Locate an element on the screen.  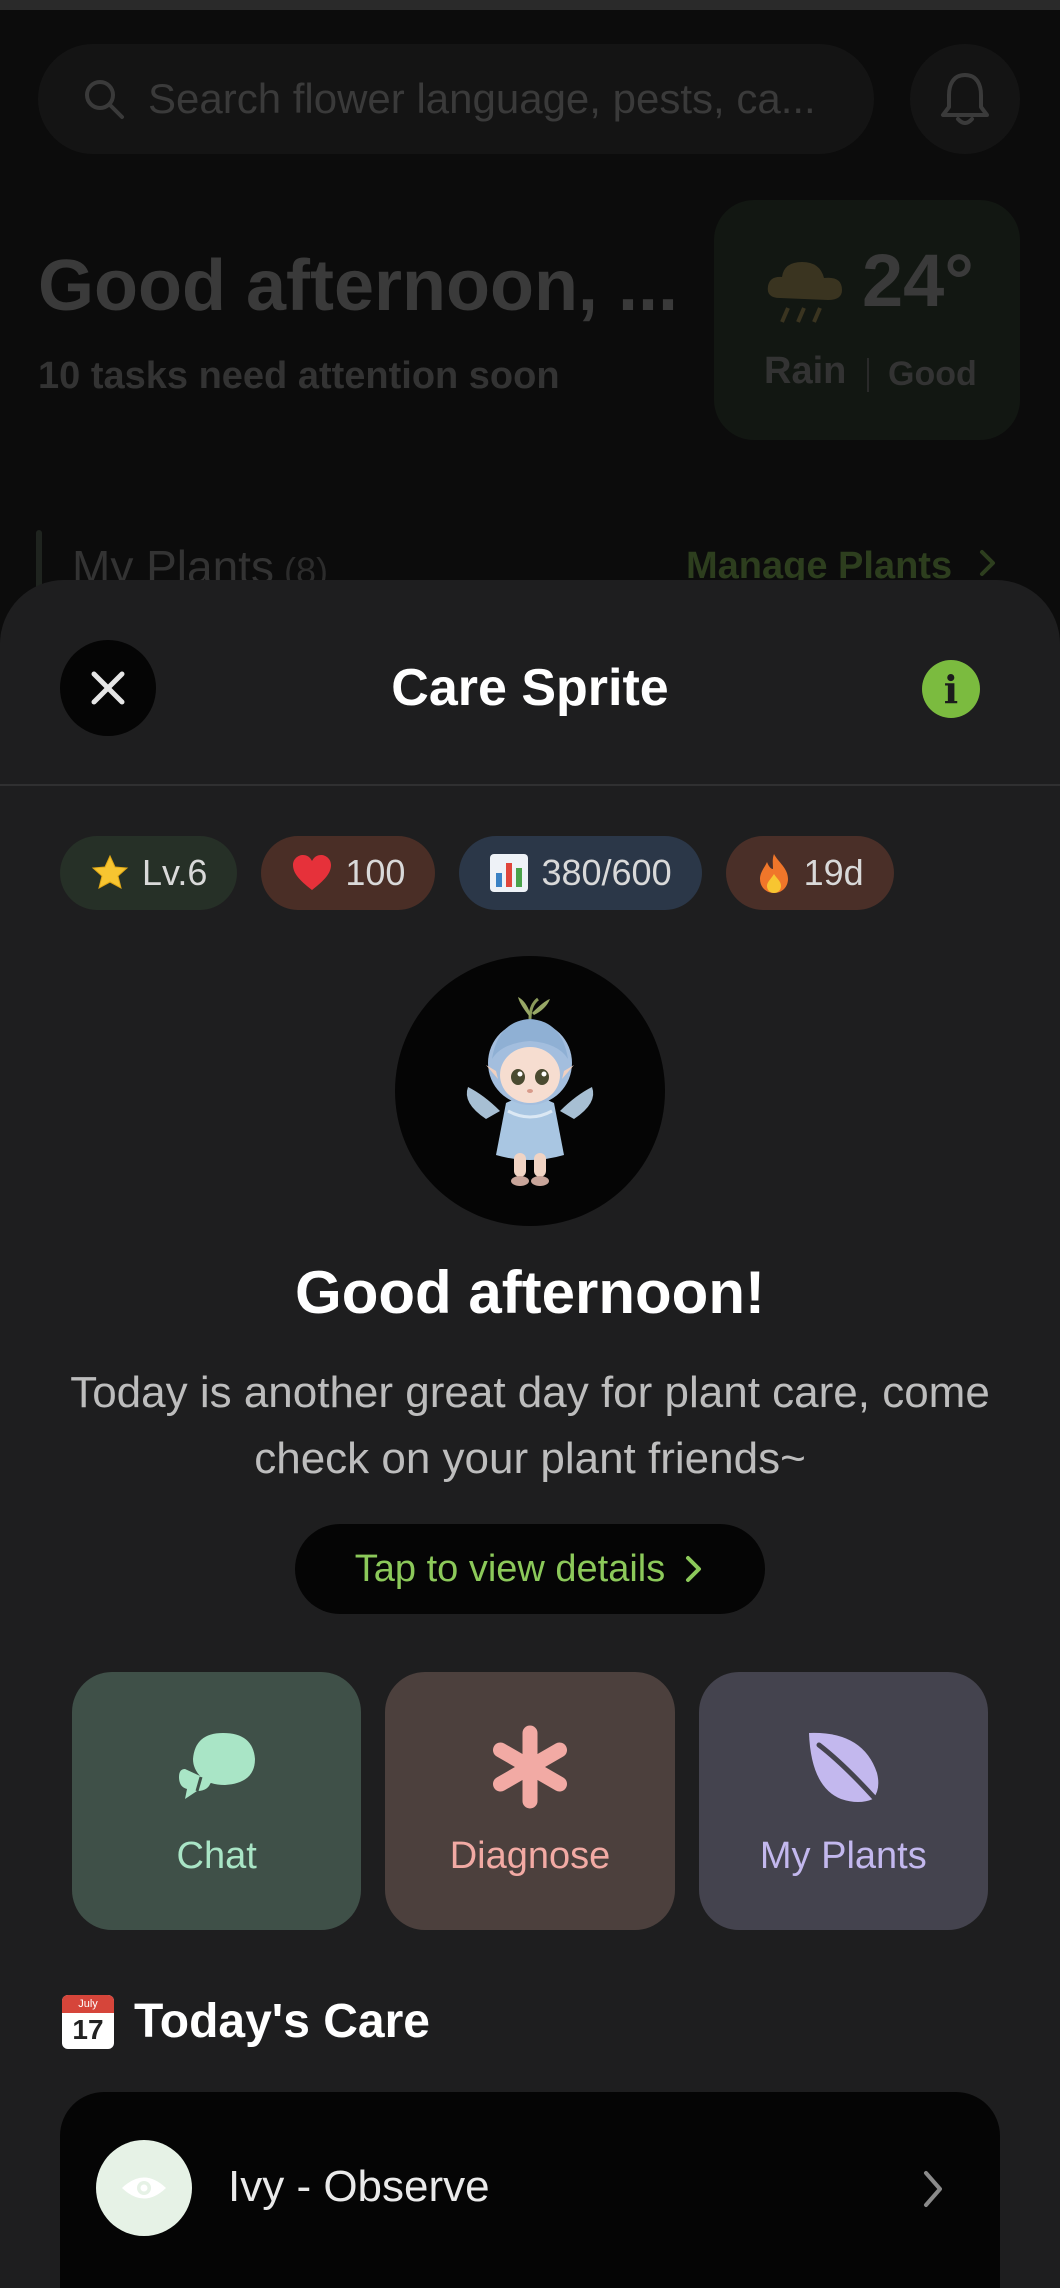
sprite-greeting: Good afternoon! is located at coordinates (530, 1292).